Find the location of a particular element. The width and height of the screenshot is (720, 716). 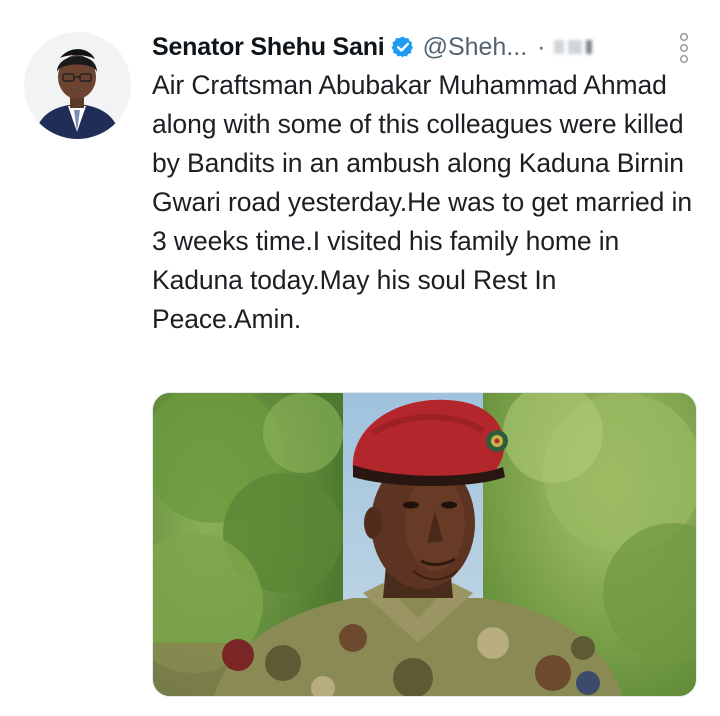

author-avatar is located at coordinates (77, 85).